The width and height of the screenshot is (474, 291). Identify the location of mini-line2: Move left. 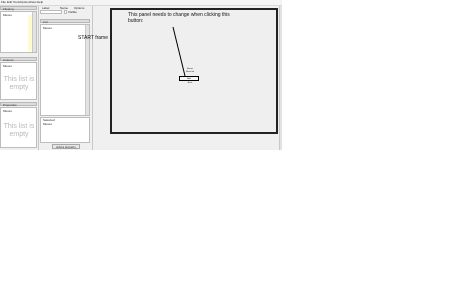
(190, 72).